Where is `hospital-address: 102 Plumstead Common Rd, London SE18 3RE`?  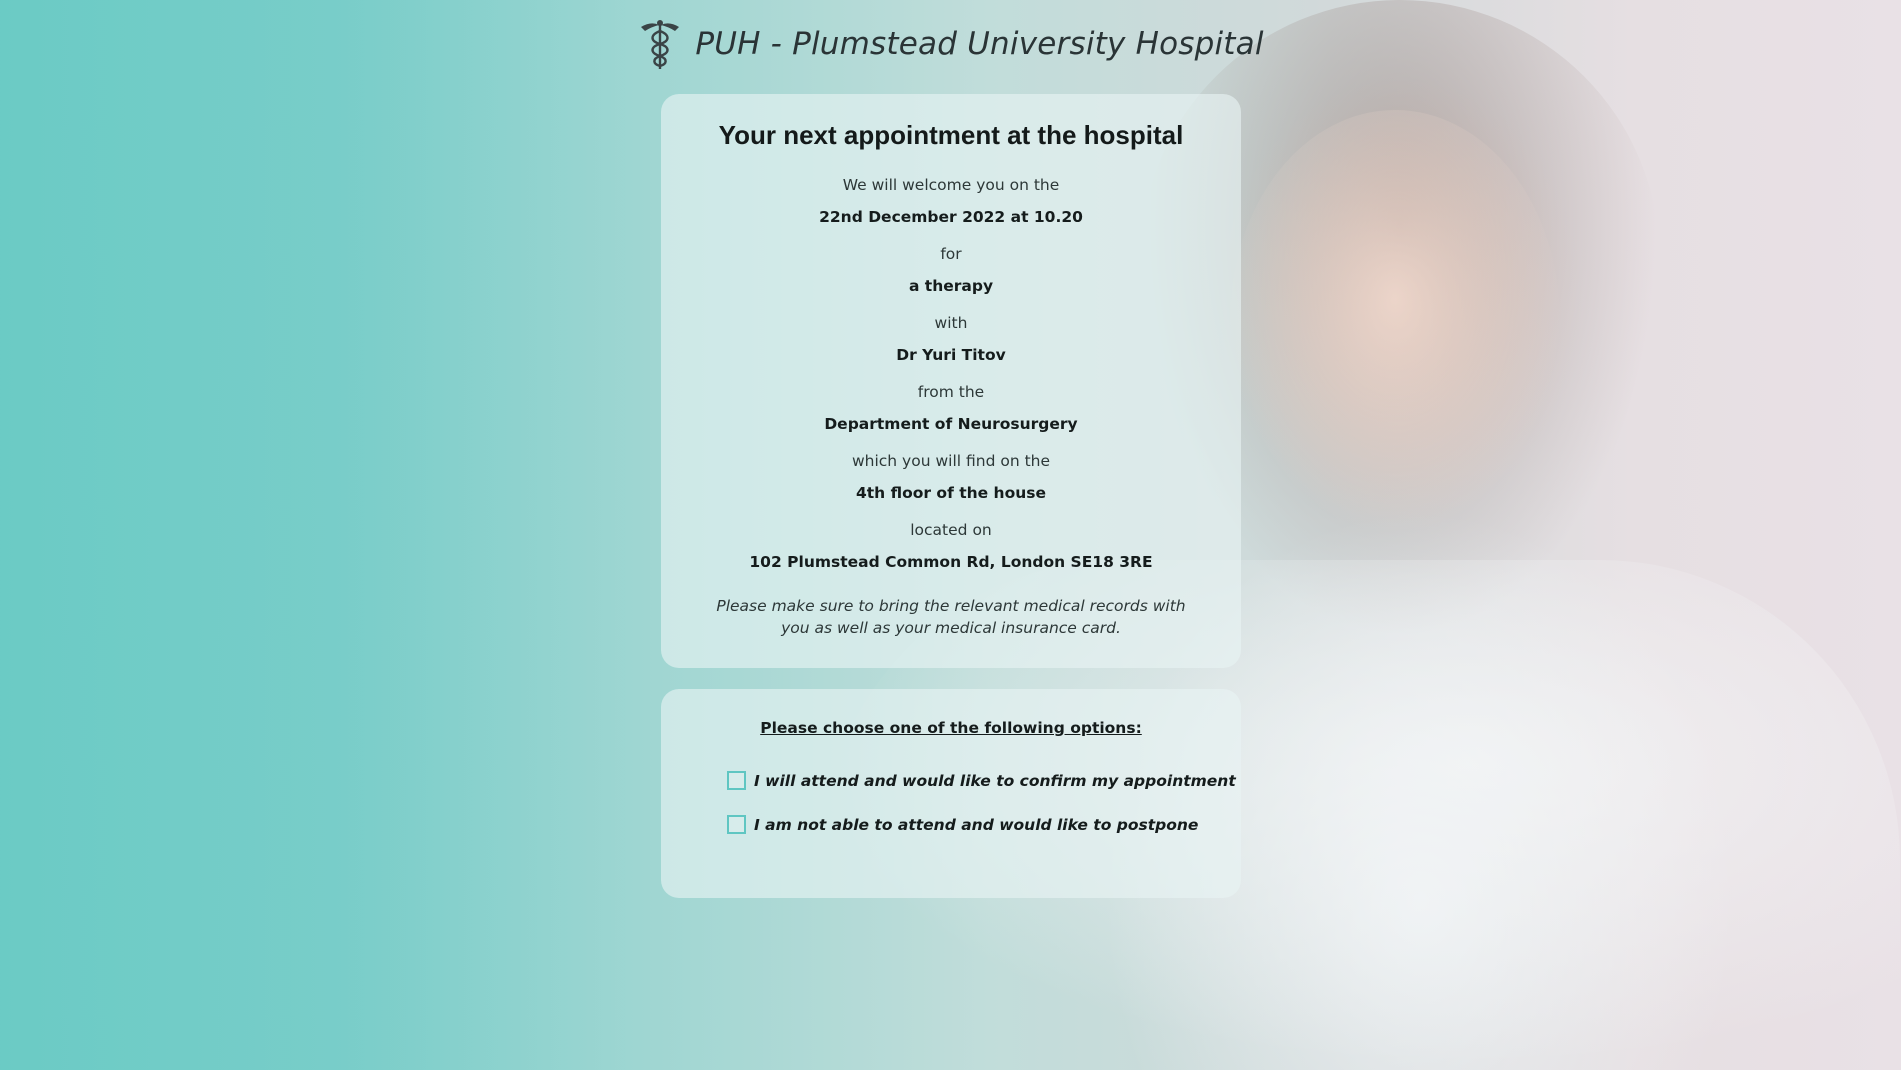
hospital-address: 102 Plumstead Common Rd, London SE18 3RE is located at coordinates (951, 562).